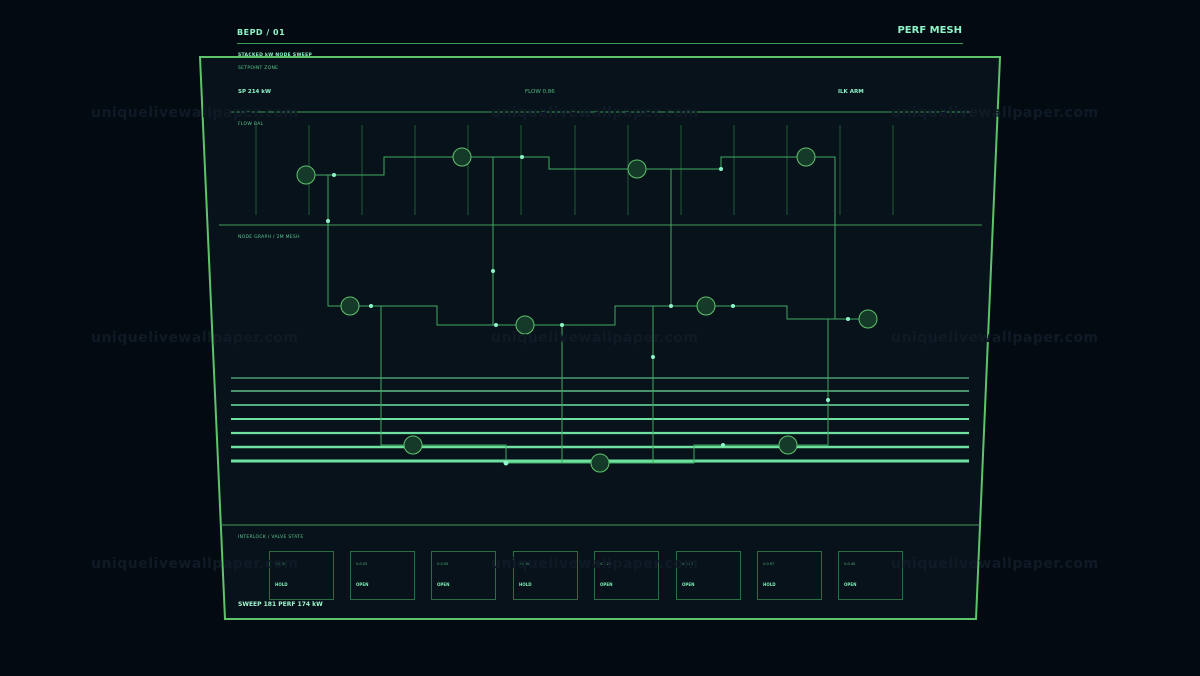 This screenshot has height=676, width=1200. I want to click on flow-value: FLOW 0.86, so click(540, 92).